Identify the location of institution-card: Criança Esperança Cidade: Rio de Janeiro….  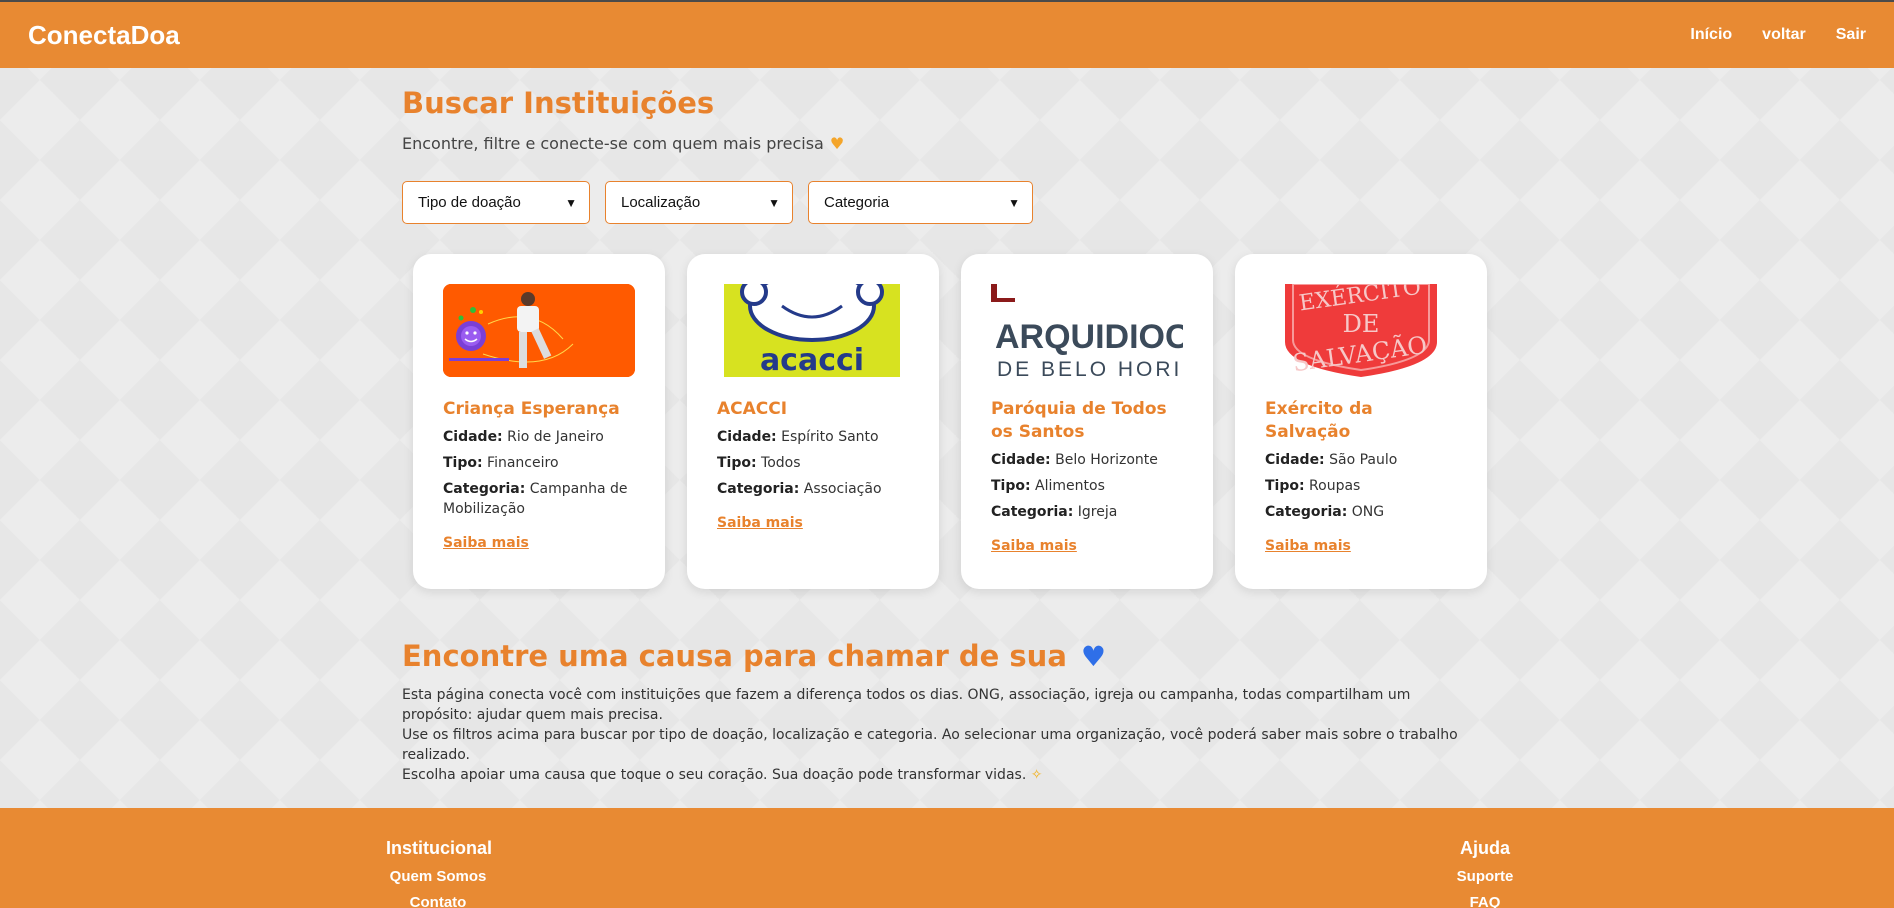
(539, 421).